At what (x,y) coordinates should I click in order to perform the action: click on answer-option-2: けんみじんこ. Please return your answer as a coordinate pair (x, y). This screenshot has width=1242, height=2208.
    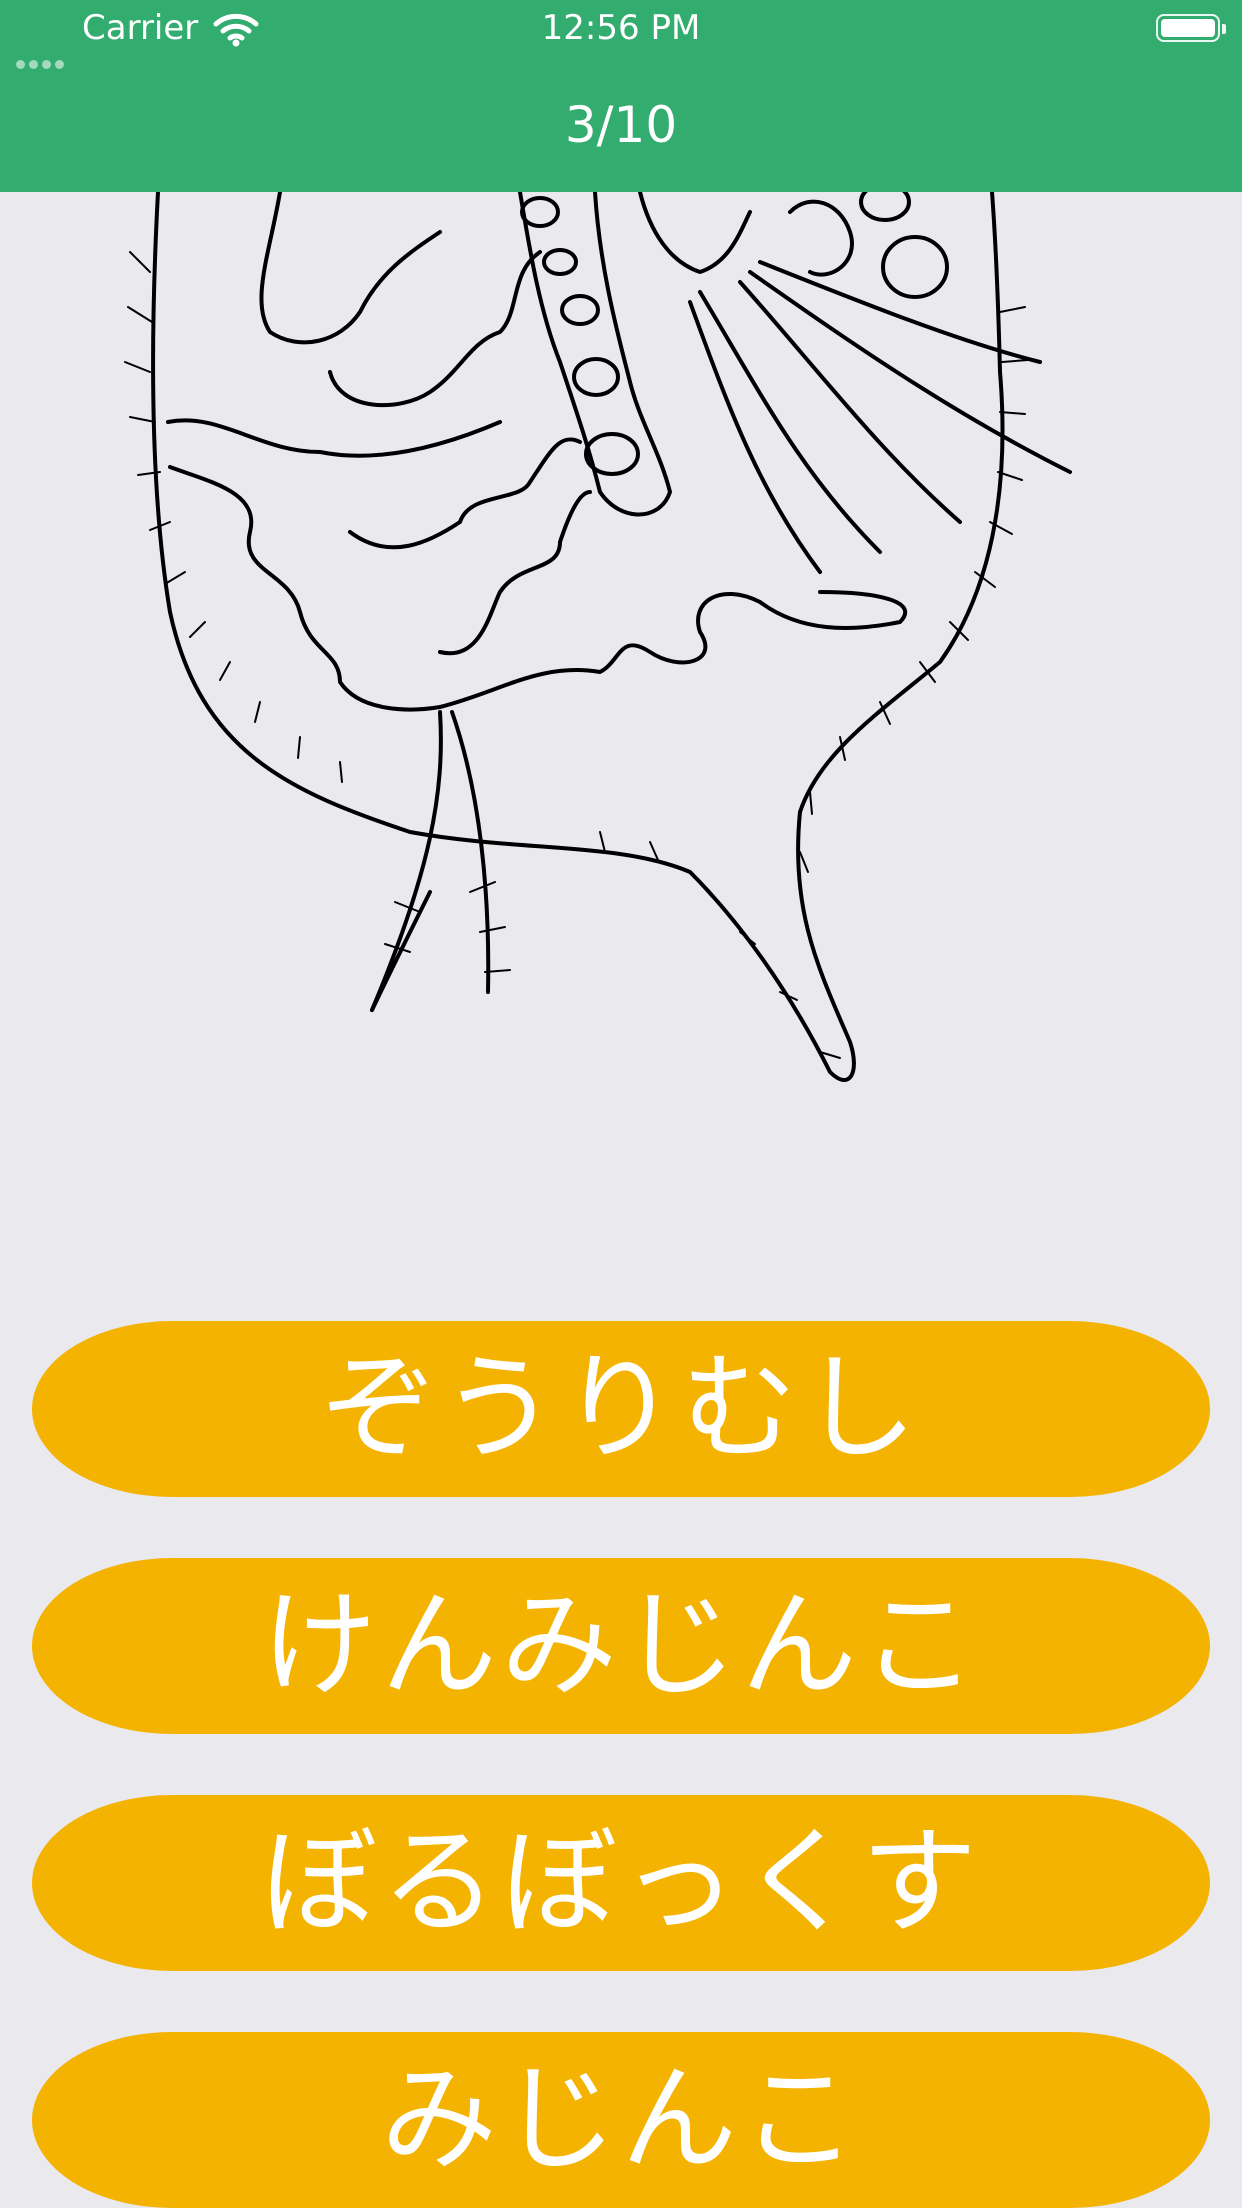
    Looking at the image, I should click on (621, 1646).